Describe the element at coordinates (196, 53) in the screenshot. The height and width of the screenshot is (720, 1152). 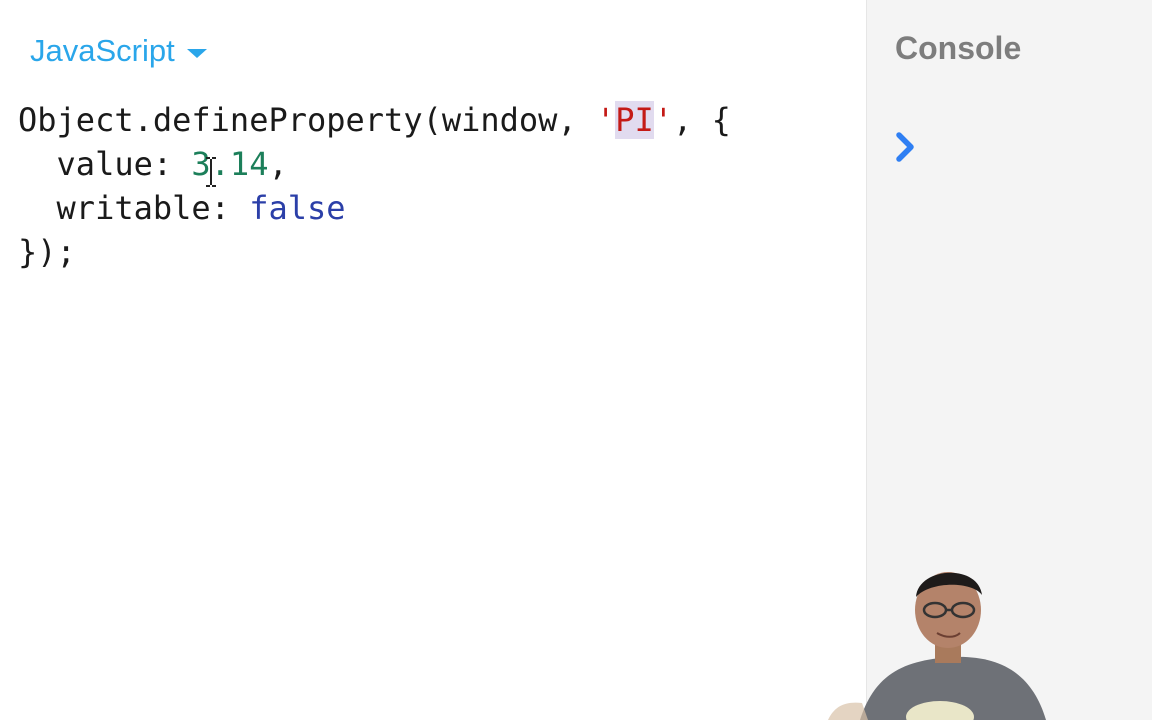
I see `caret-down-icon` at that location.